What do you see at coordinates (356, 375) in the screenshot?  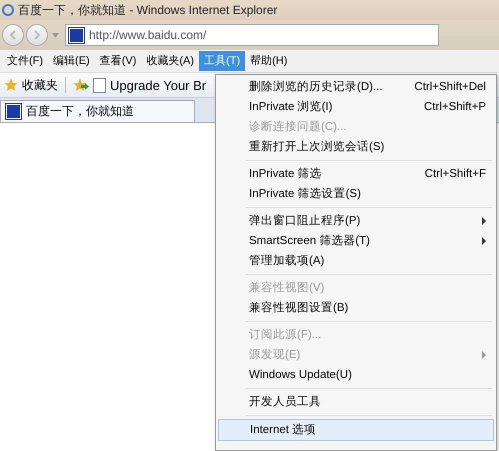 I see `menu-item: Windows Update(U)` at bounding box center [356, 375].